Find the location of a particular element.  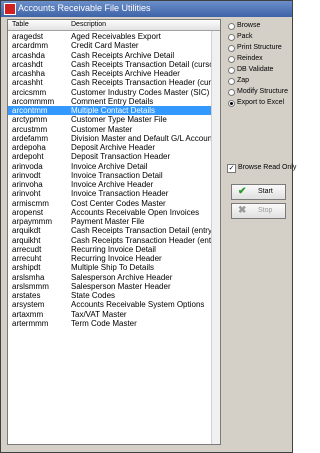

table-name-cell: arctypmm is located at coordinates (30, 120).